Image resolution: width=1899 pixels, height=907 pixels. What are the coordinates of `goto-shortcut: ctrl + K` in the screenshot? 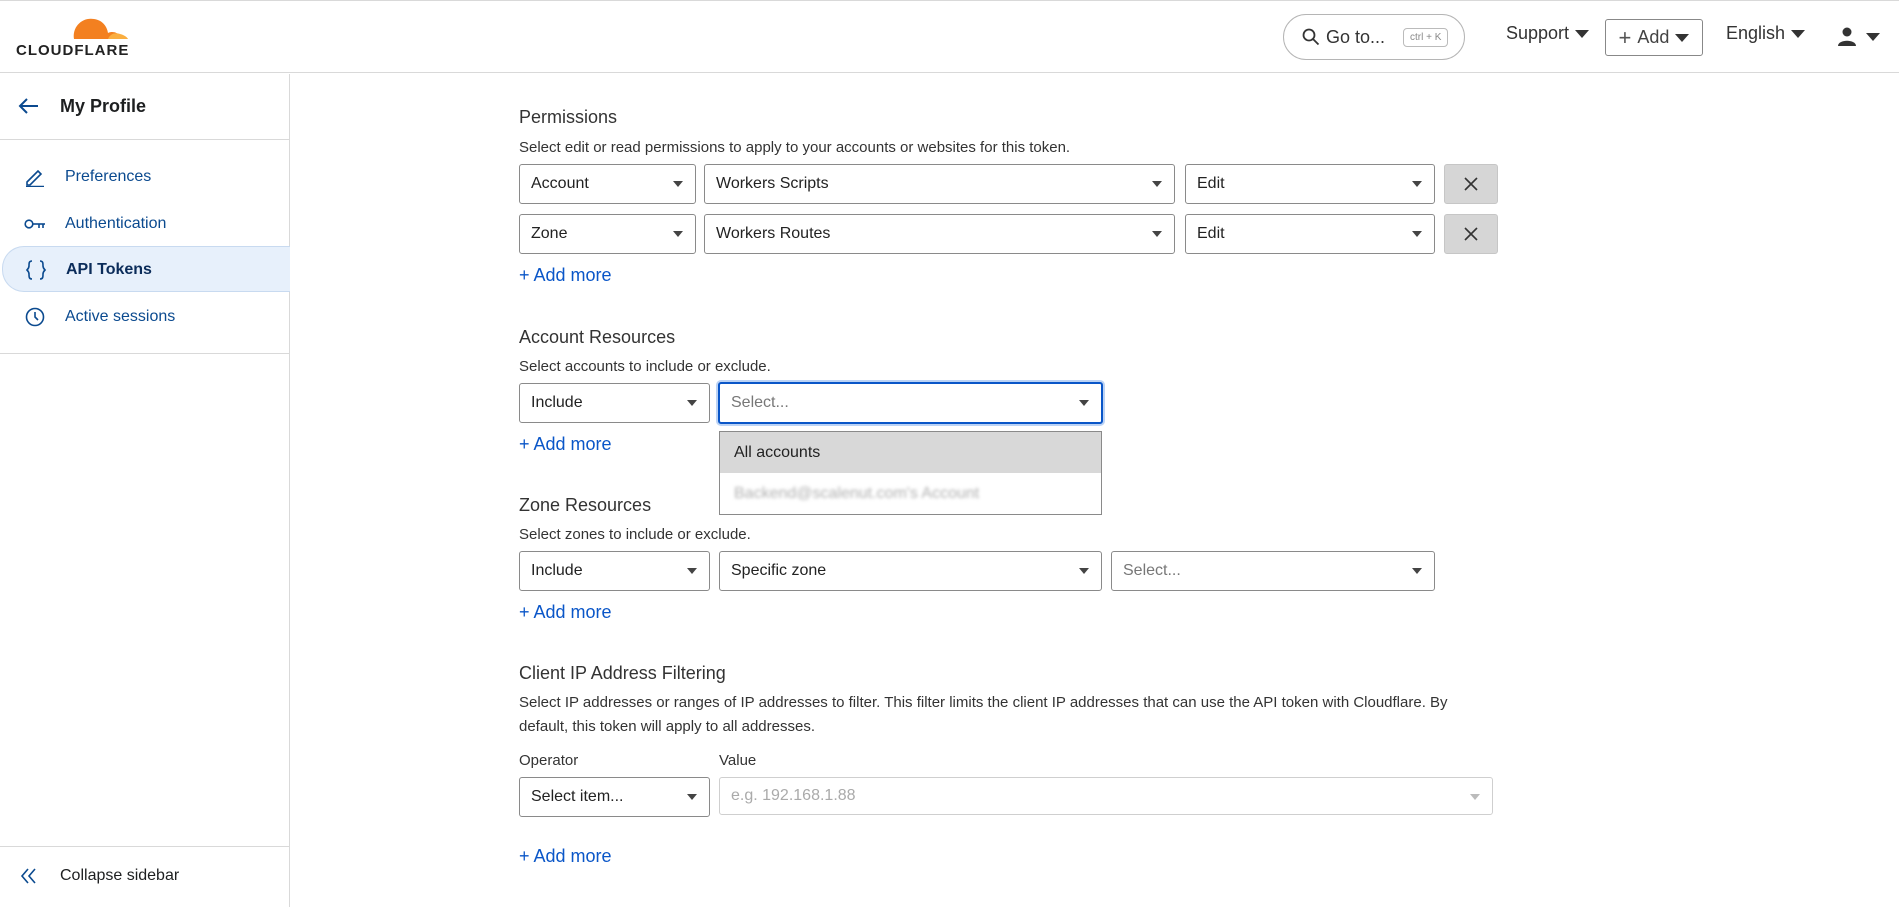 It's located at (1426, 37).